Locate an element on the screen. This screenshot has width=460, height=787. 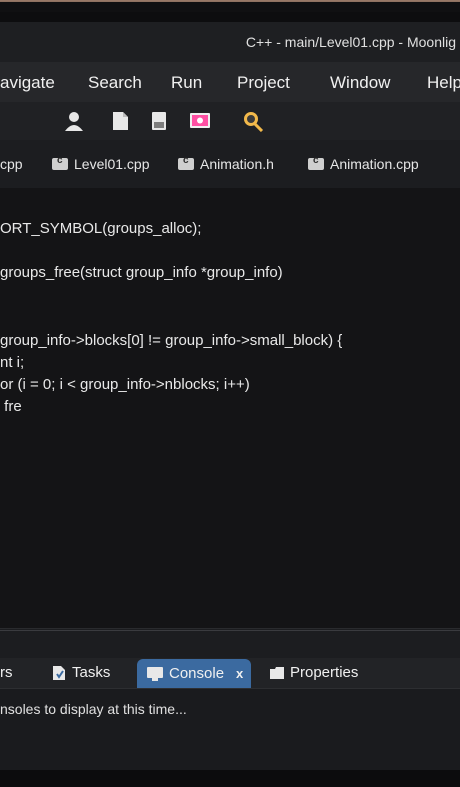
window-title: C++ - main/Level01.cpp - Moonlig is located at coordinates (350, 42).